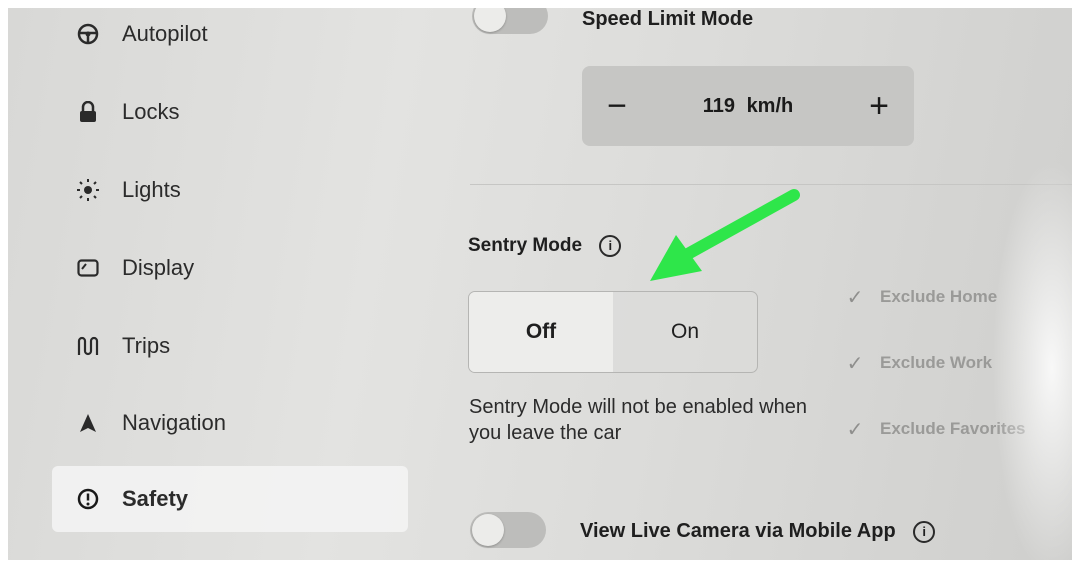 The image size is (1078, 567). I want to click on speed-limit-stepper: − 119 km/h +, so click(748, 106).